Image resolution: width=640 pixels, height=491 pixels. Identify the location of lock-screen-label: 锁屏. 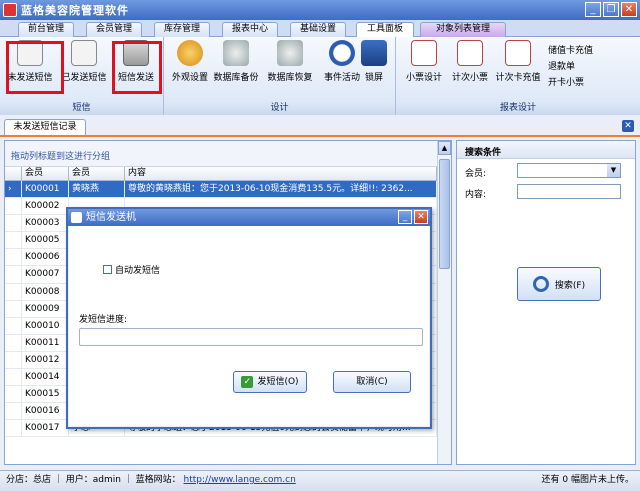
(373, 78).